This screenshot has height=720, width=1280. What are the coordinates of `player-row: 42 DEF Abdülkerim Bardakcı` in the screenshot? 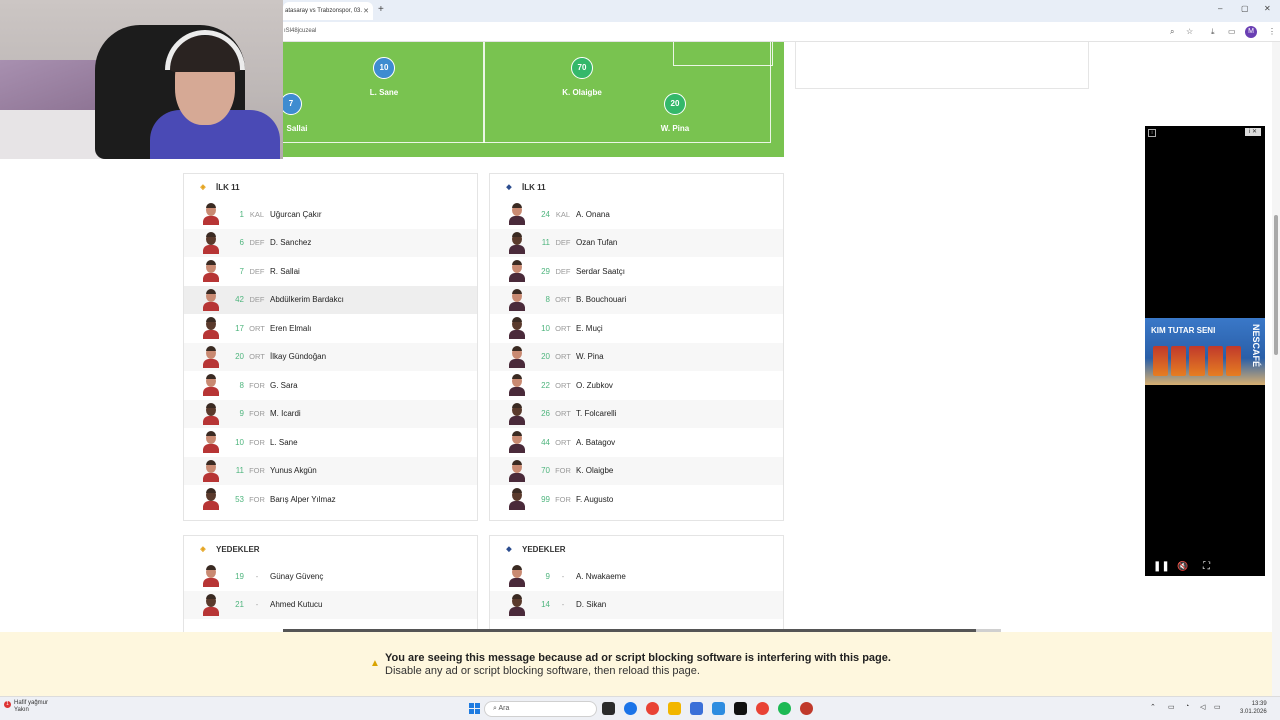 It's located at (330, 299).